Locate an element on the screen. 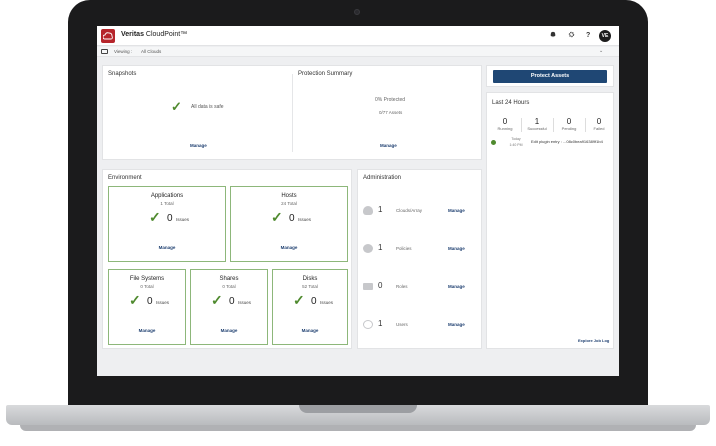  policy-icon is located at coordinates (368, 248).